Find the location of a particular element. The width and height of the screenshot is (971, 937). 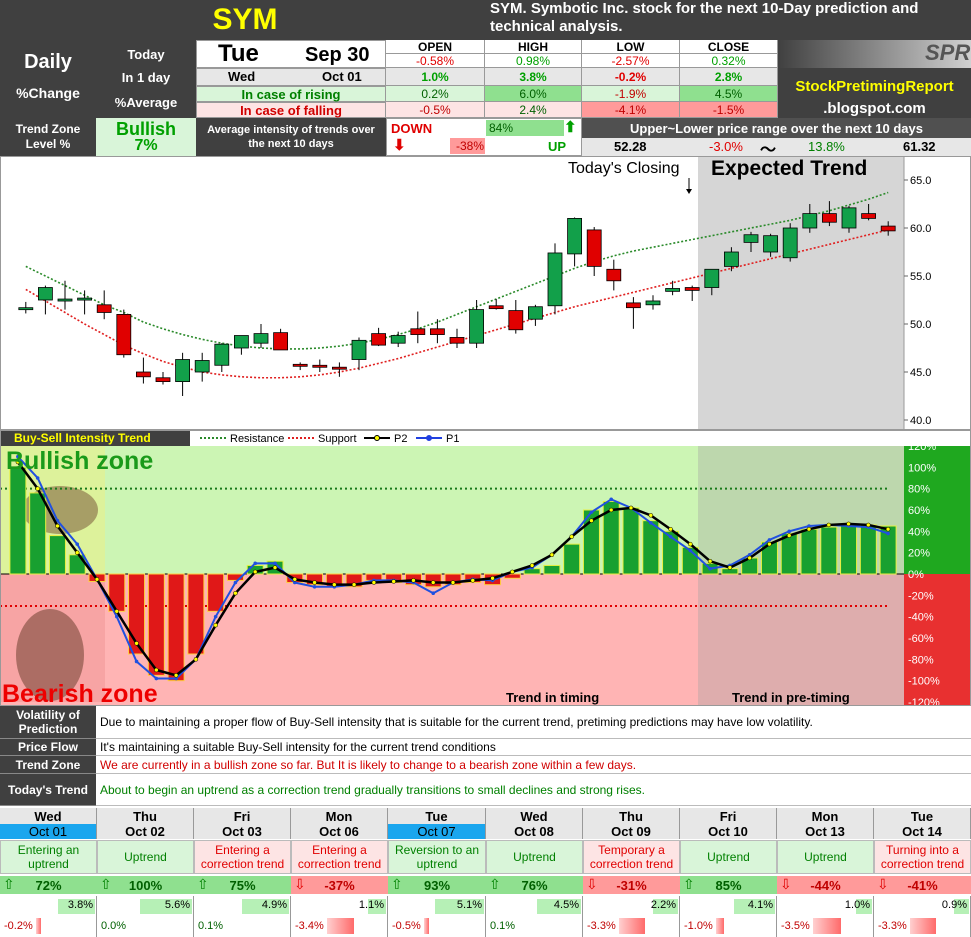

legend-label: Resistance is located at coordinates (257, 439).